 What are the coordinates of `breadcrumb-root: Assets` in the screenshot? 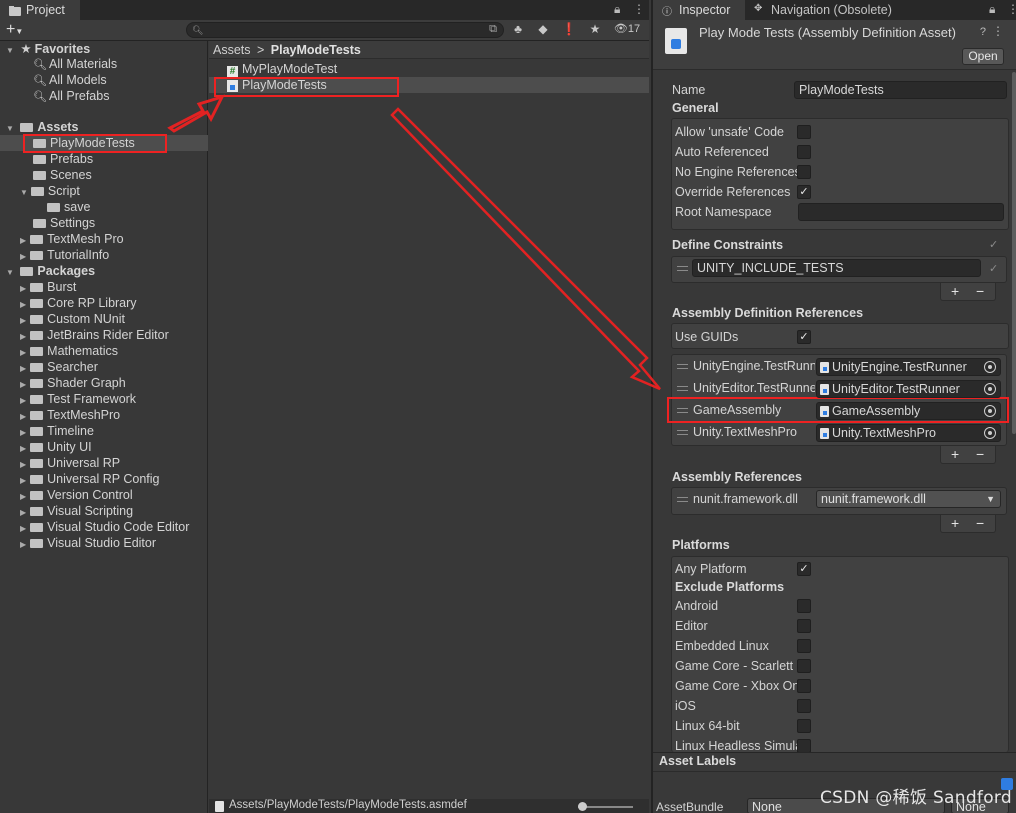 It's located at (232, 50).